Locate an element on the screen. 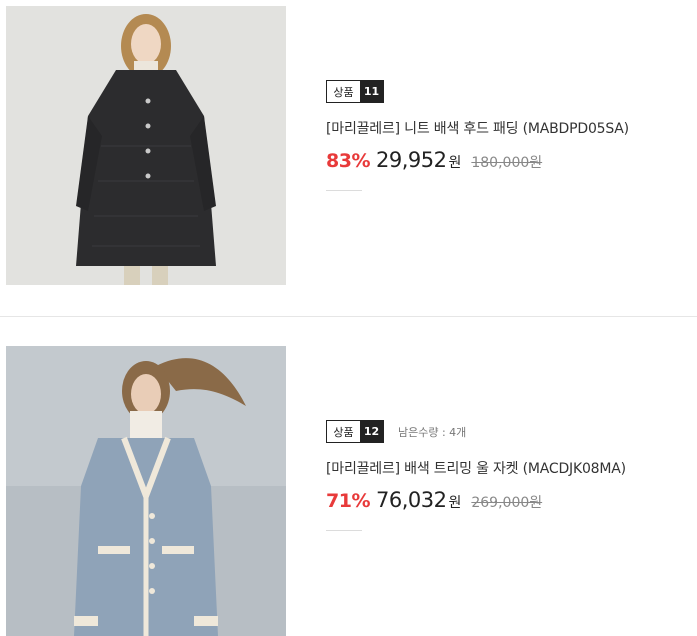 This screenshot has width=697, height=636. price-row: 83% 29,952 원 180,000원 is located at coordinates (506, 160).